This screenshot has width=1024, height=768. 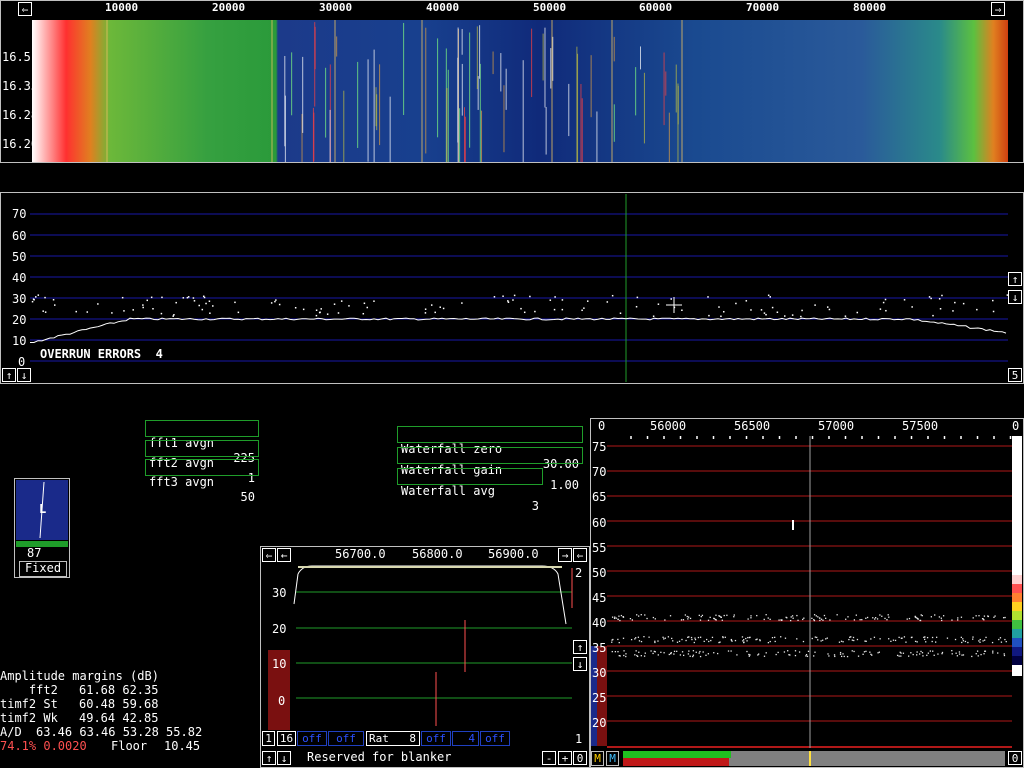 I want to click on fft3-avgn-box: fft3 avgn 50, so click(x=202, y=481).